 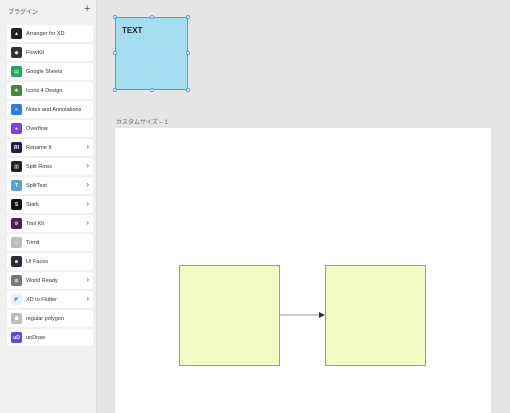 I want to click on rename-it-icon: RI, so click(x=16, y=147).